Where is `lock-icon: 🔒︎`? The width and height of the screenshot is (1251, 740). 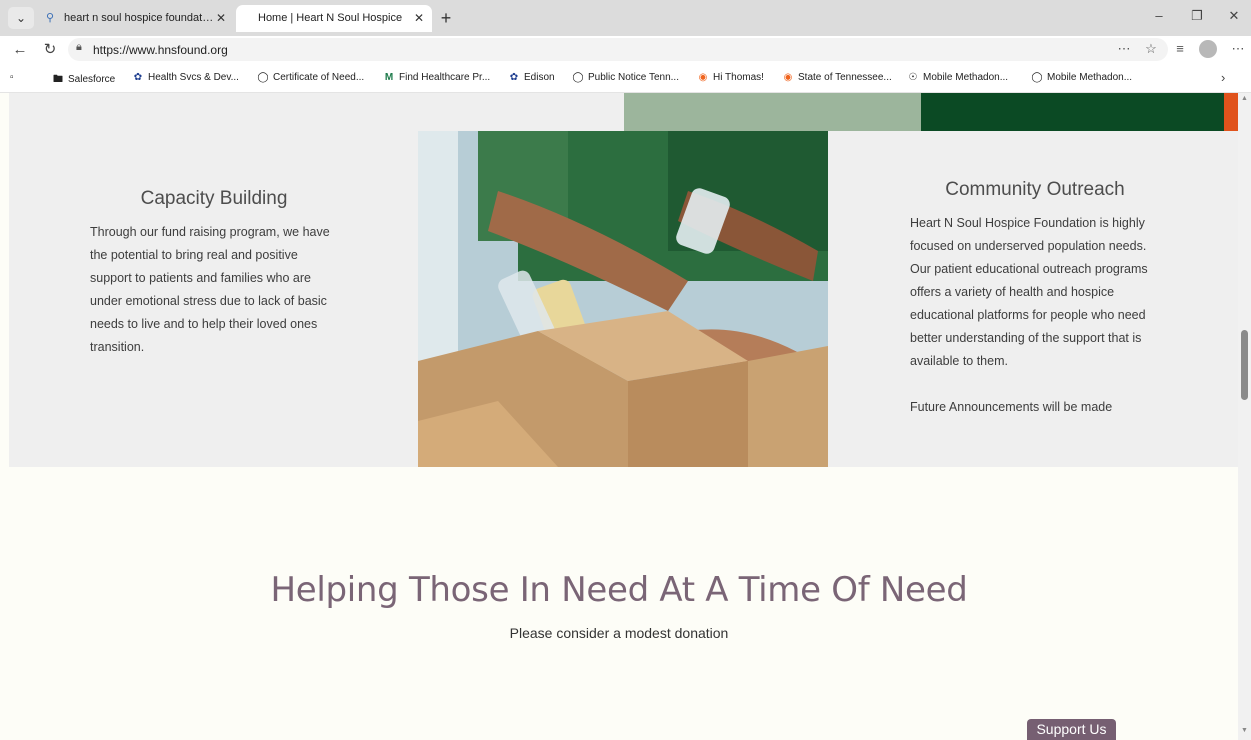
lock-icon: 🔒︎ is located at coordinates (79, 47).